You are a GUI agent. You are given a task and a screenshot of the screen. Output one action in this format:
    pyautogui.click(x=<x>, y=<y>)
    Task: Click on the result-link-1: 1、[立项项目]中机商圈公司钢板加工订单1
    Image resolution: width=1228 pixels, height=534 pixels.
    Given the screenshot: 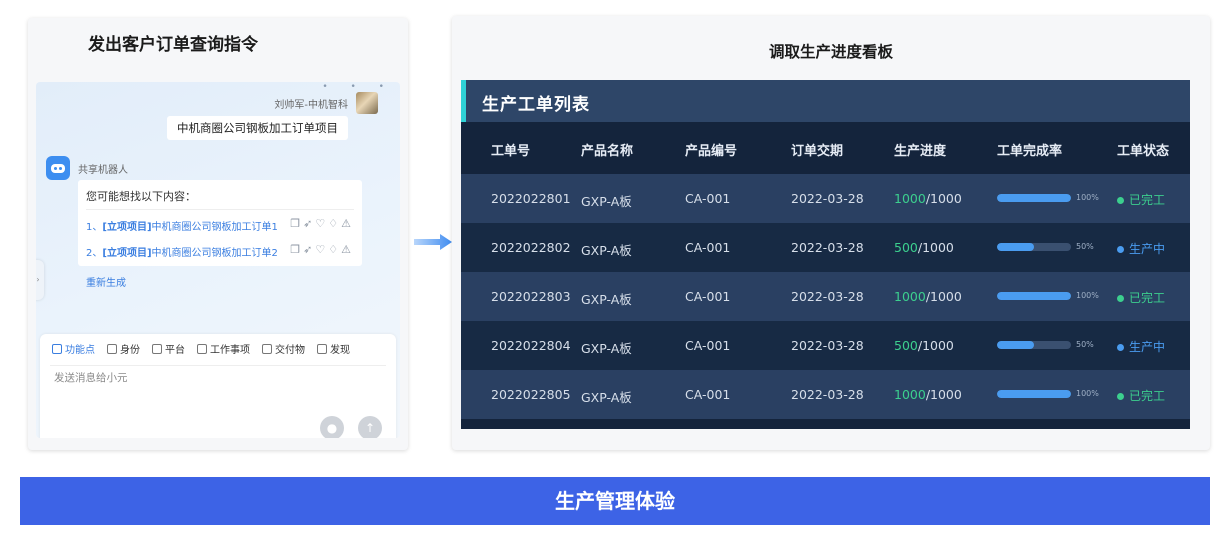 What is the action you would take?
    pyautogui.click(x=182, y=225)
    